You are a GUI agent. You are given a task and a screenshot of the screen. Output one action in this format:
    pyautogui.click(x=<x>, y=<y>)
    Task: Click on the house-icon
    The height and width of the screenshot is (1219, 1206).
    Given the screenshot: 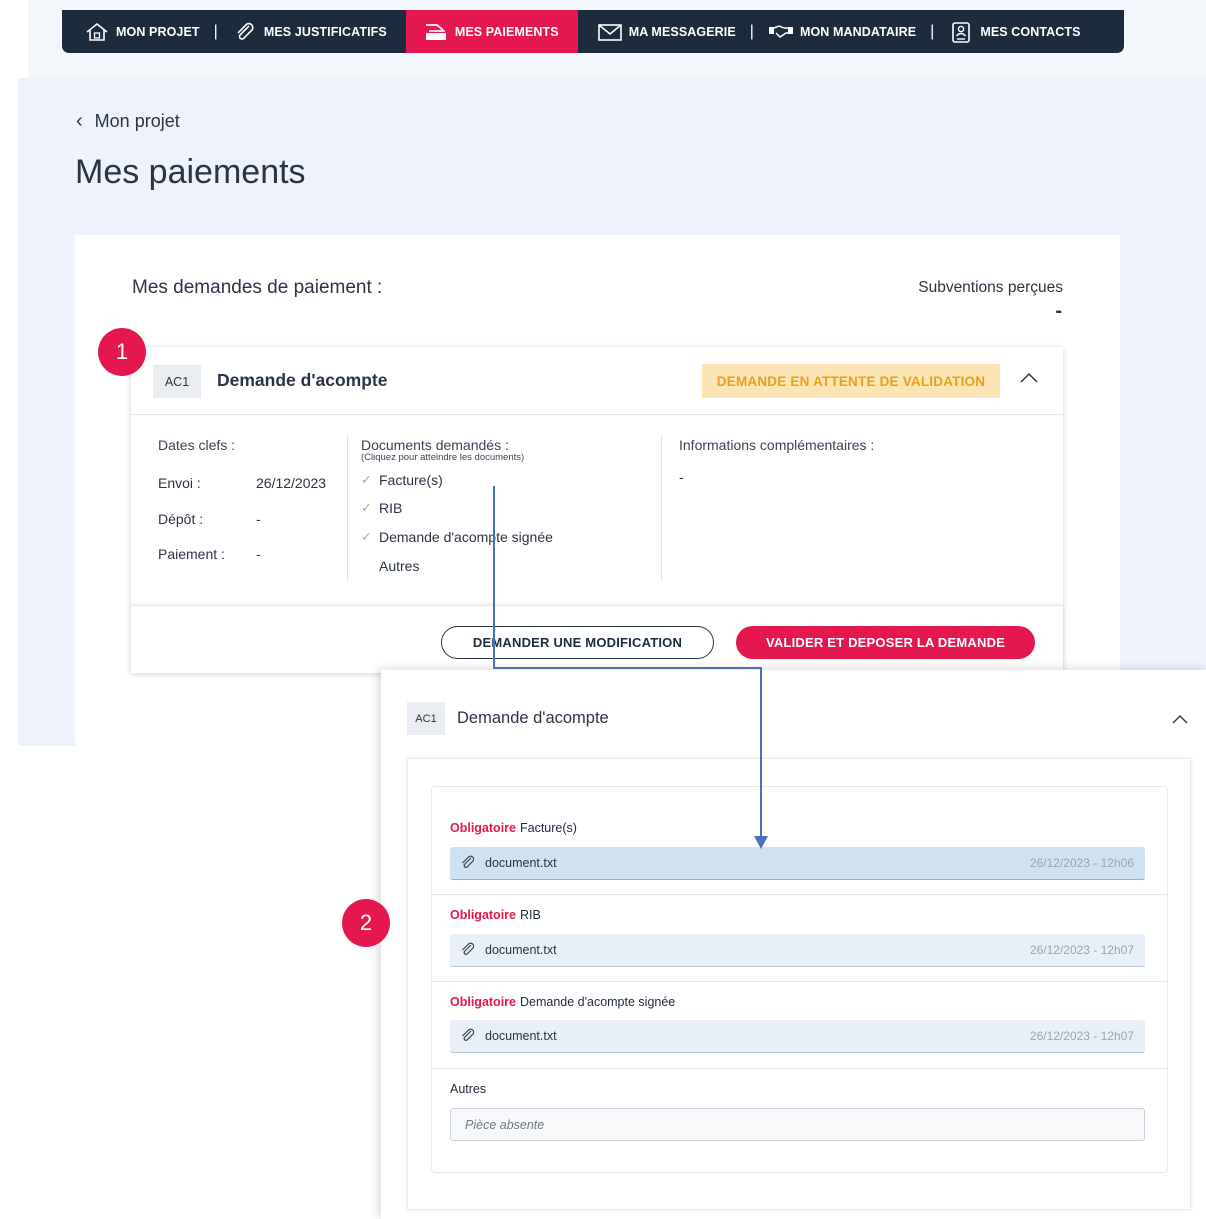 What is the action you would take?
    pyautogui.click(x=97, y=32)
    